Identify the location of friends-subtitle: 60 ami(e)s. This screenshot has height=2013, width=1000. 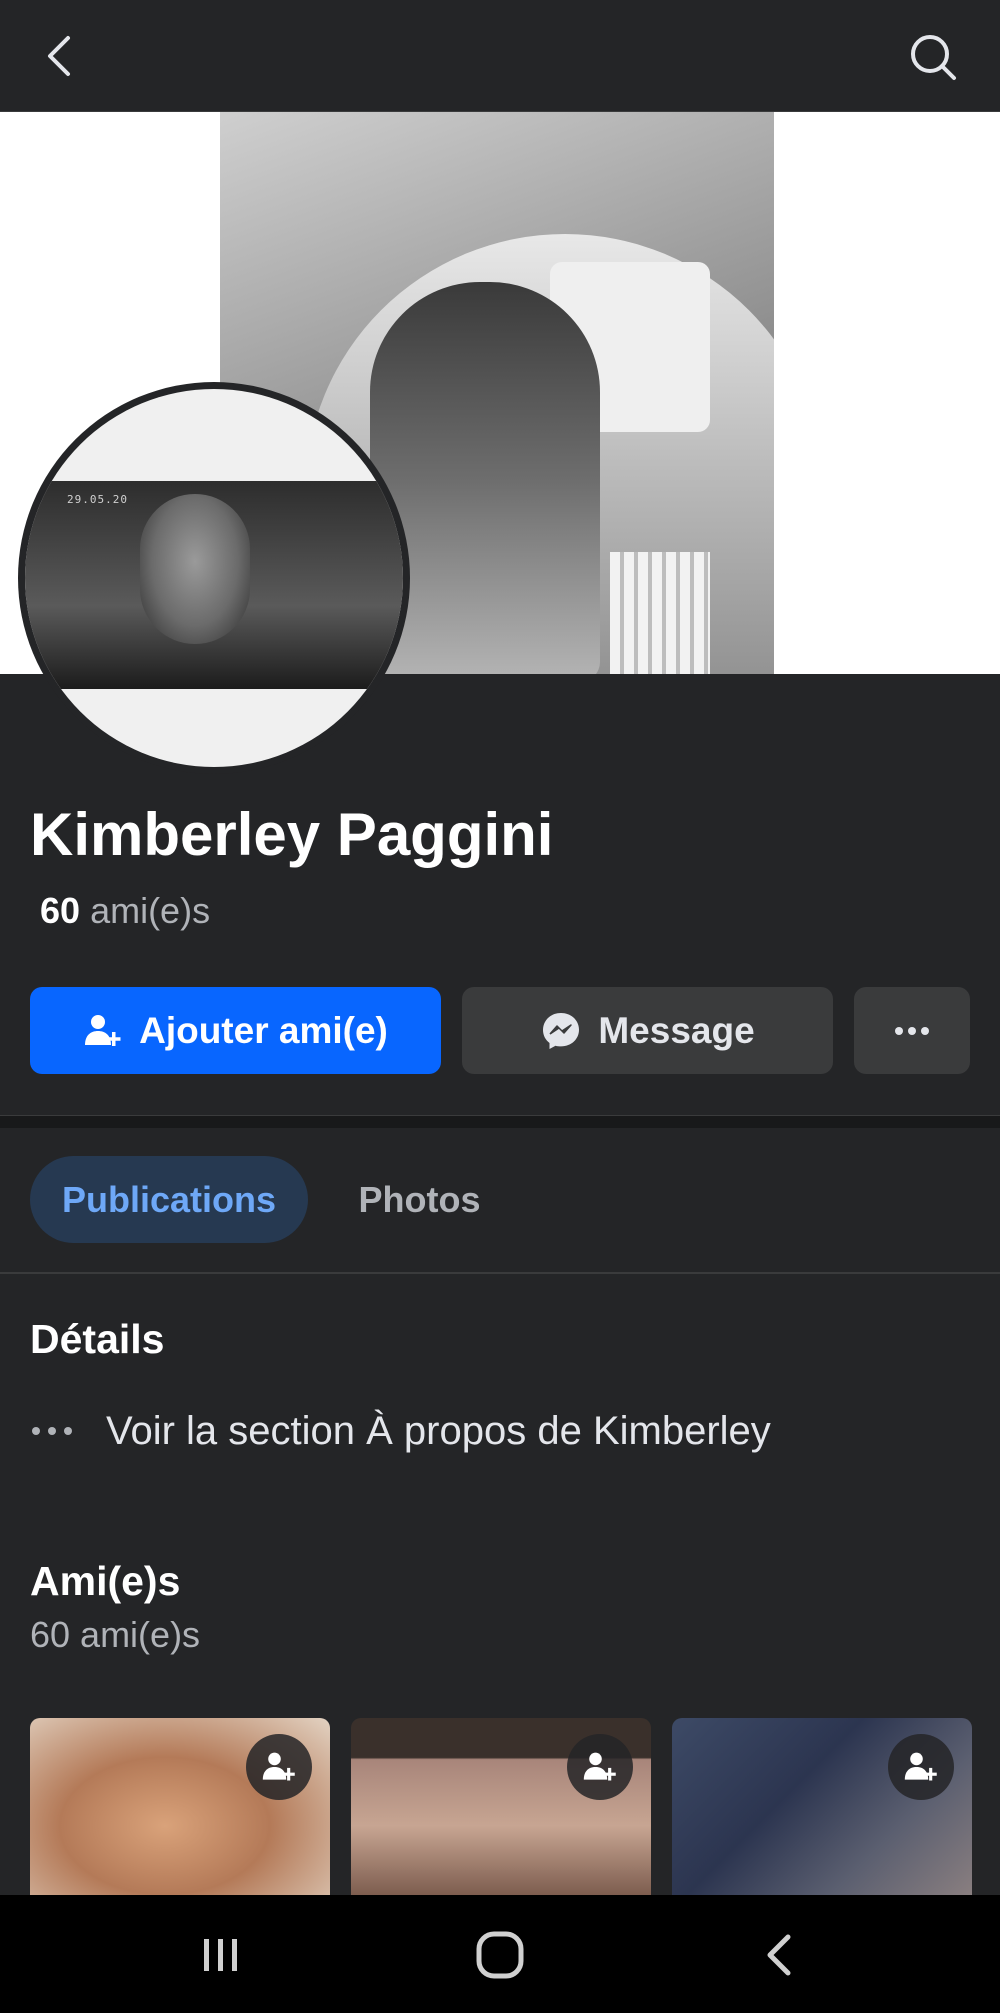
(115, 1634).